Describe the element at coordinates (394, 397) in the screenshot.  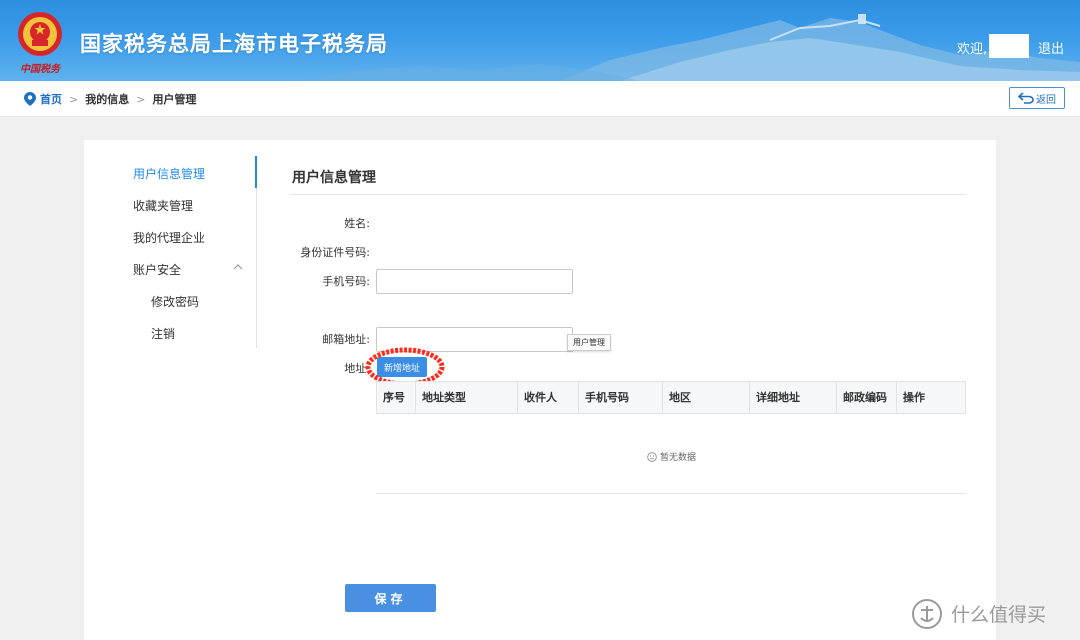
I see `column-header-index: 序号` at that location.